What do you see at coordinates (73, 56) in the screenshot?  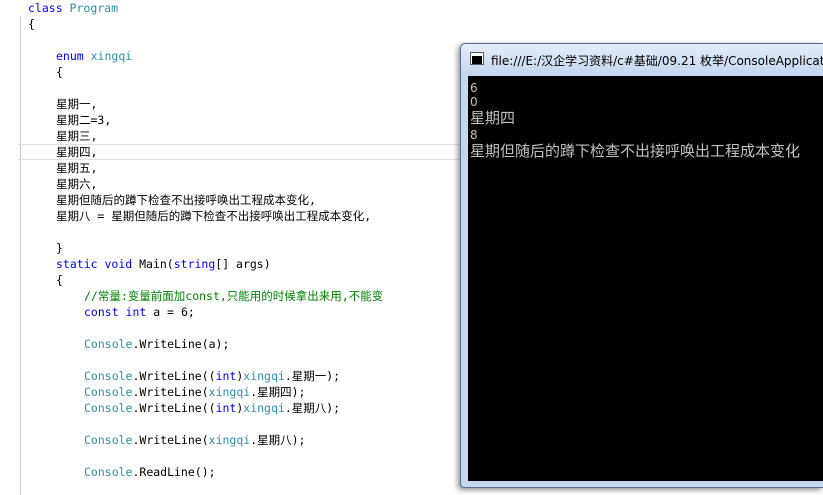 I see `code-token: enum` at bounding box center [73, 56].